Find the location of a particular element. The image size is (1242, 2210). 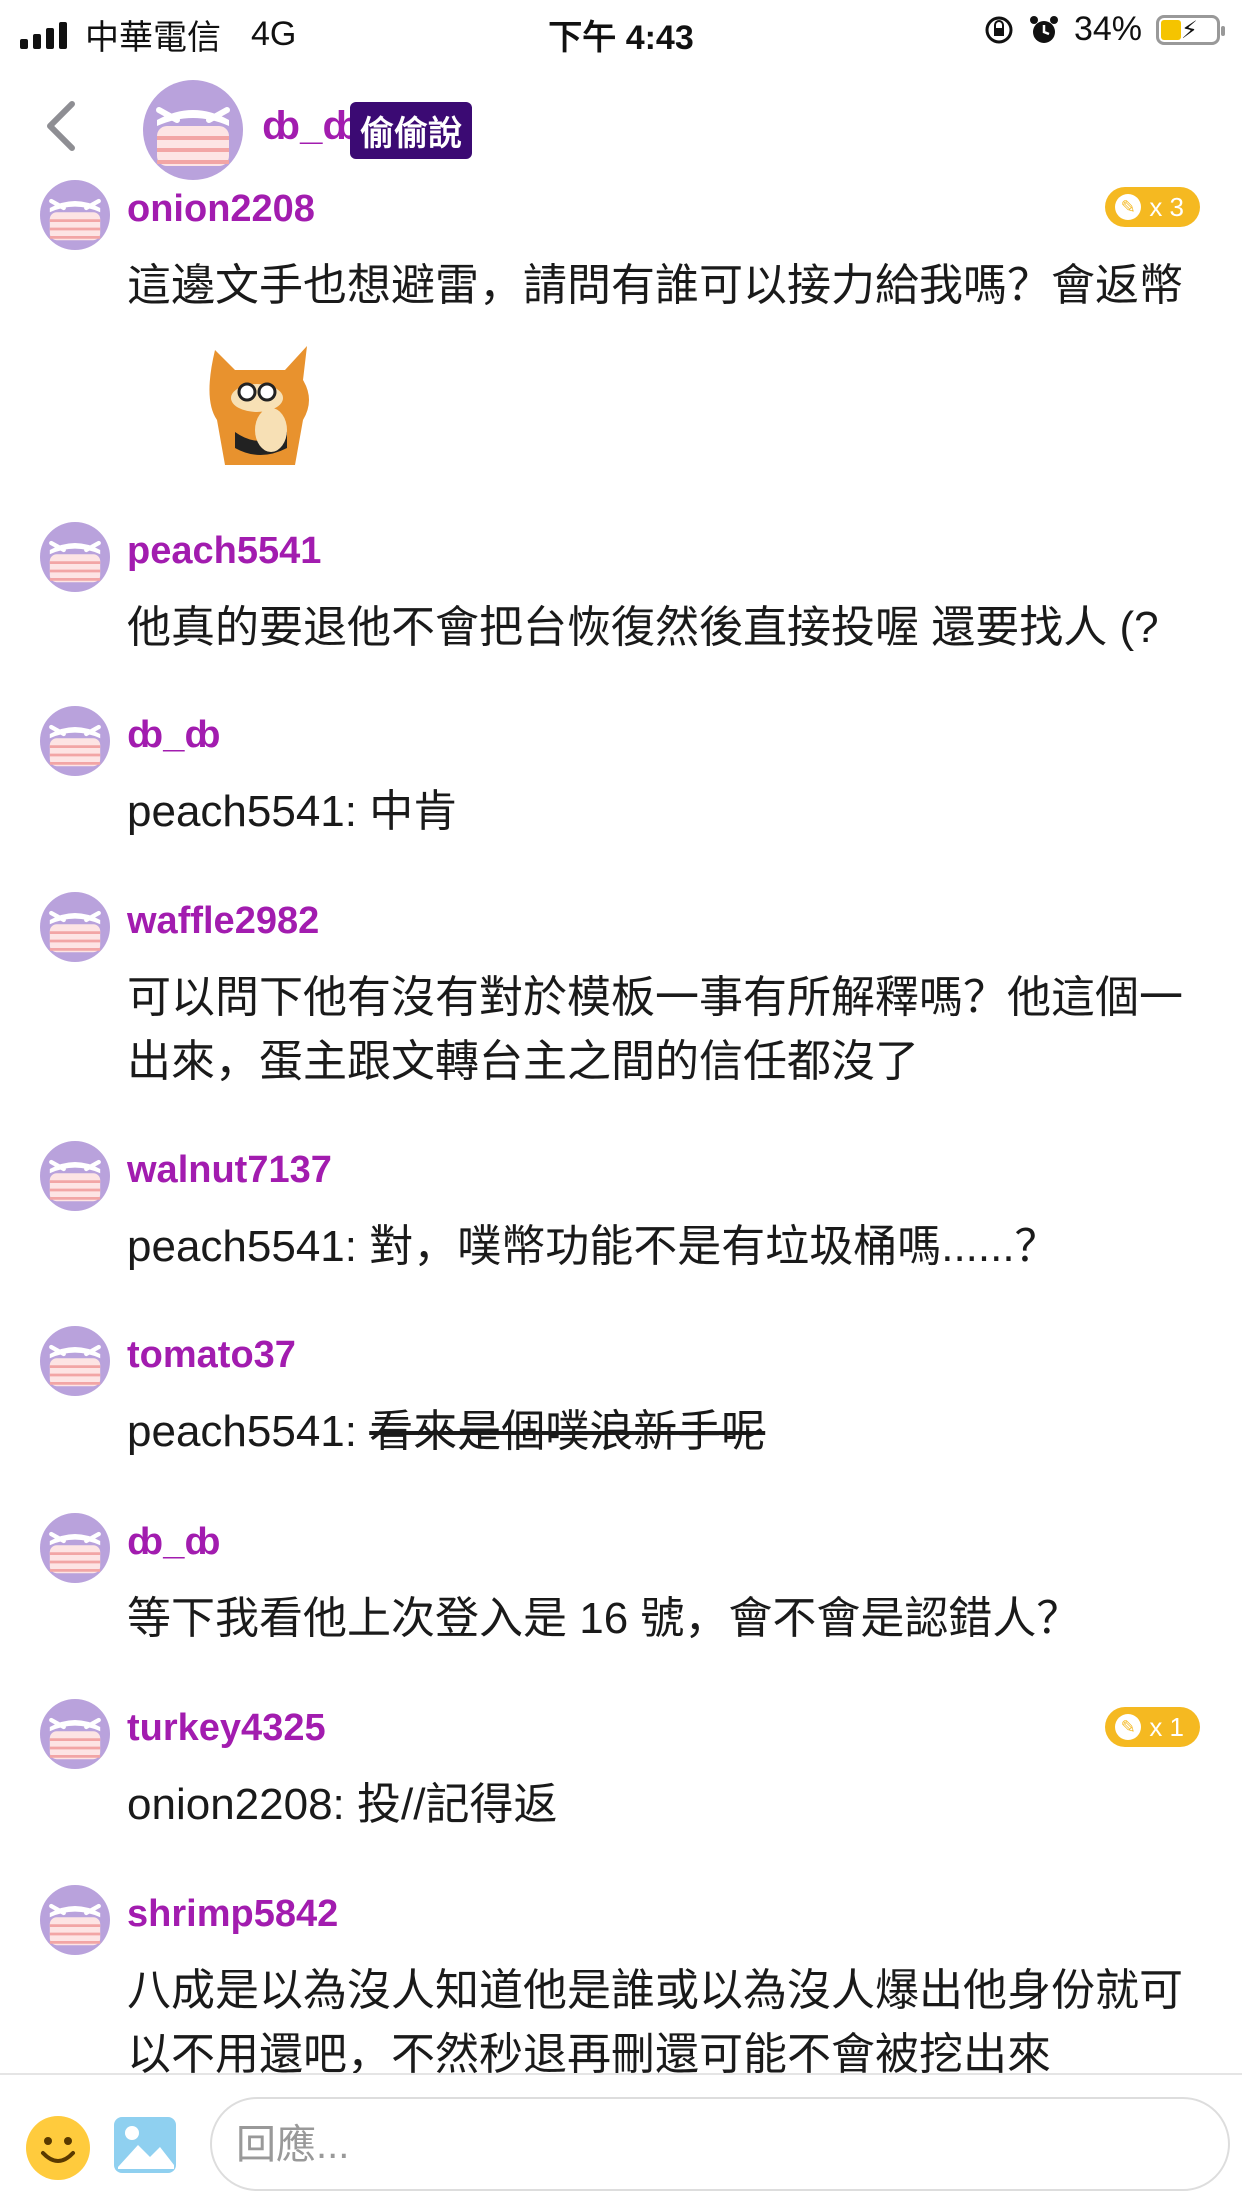

alarm-icon is located at coordinates (1043, 29).